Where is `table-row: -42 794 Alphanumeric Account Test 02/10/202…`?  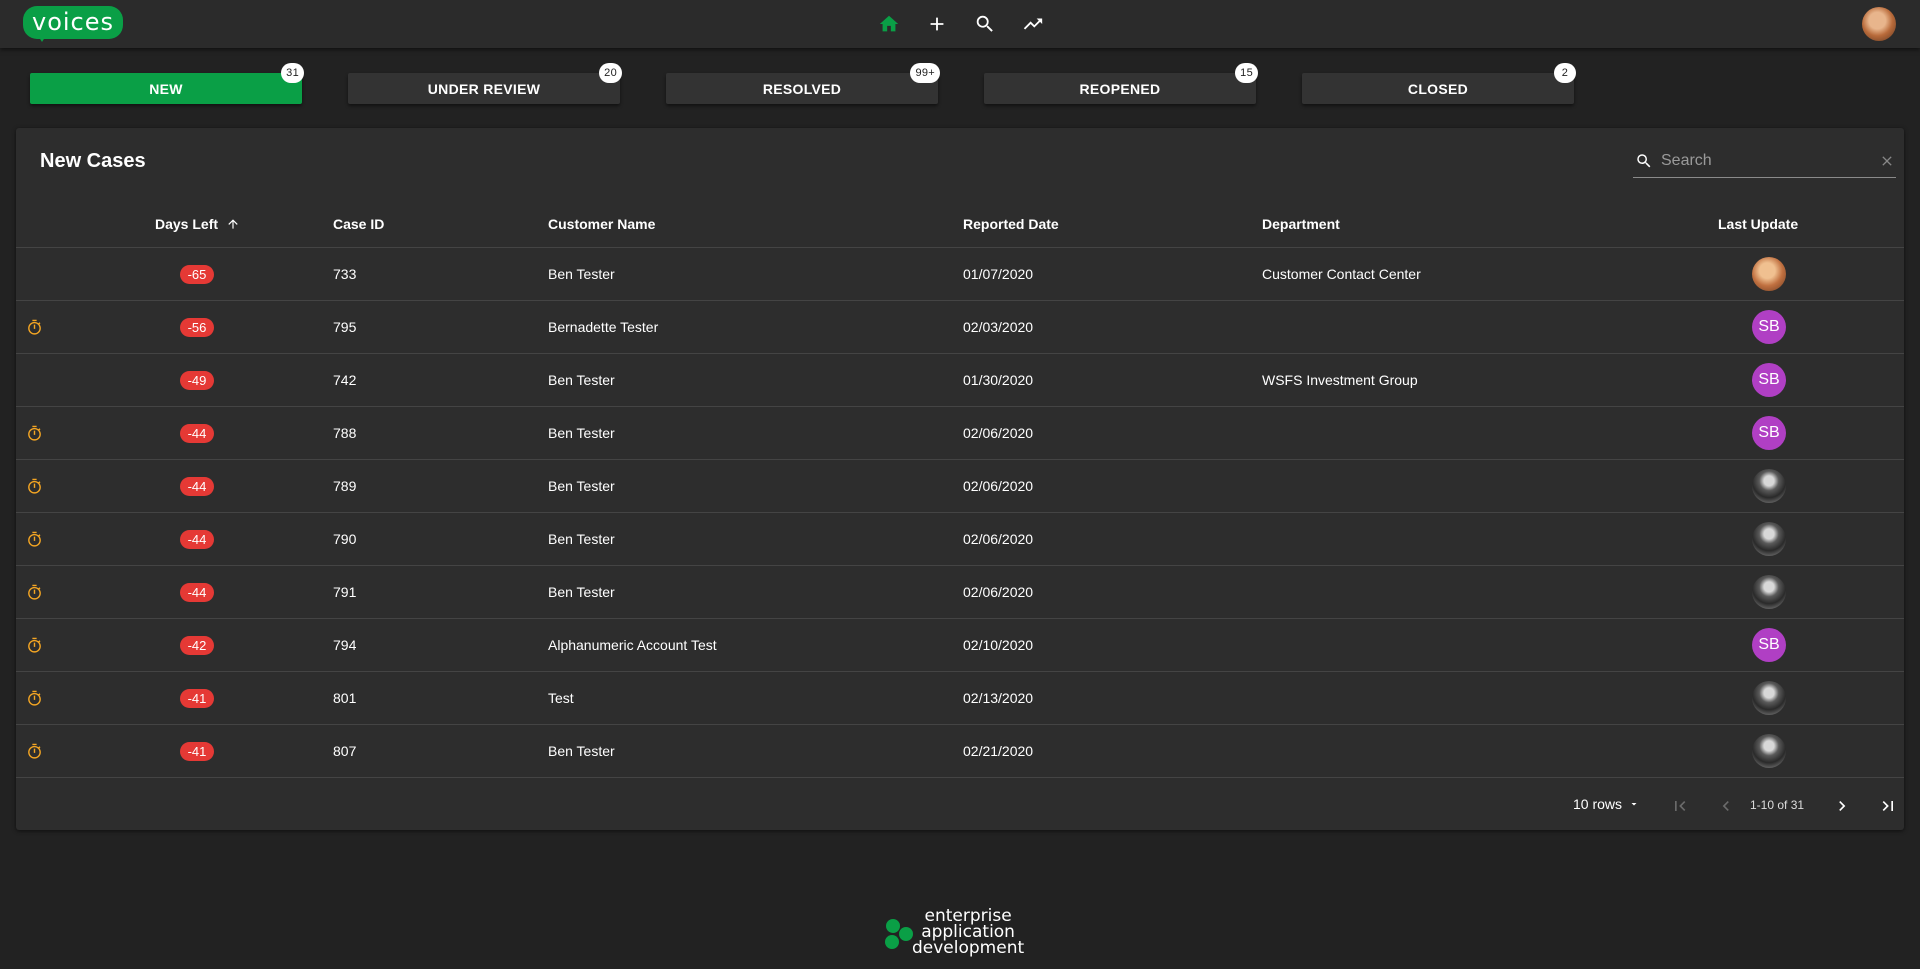 table-row: -42 794 Alphanumeric Account Test 02/10/202… is located at coordinates (960, 645).